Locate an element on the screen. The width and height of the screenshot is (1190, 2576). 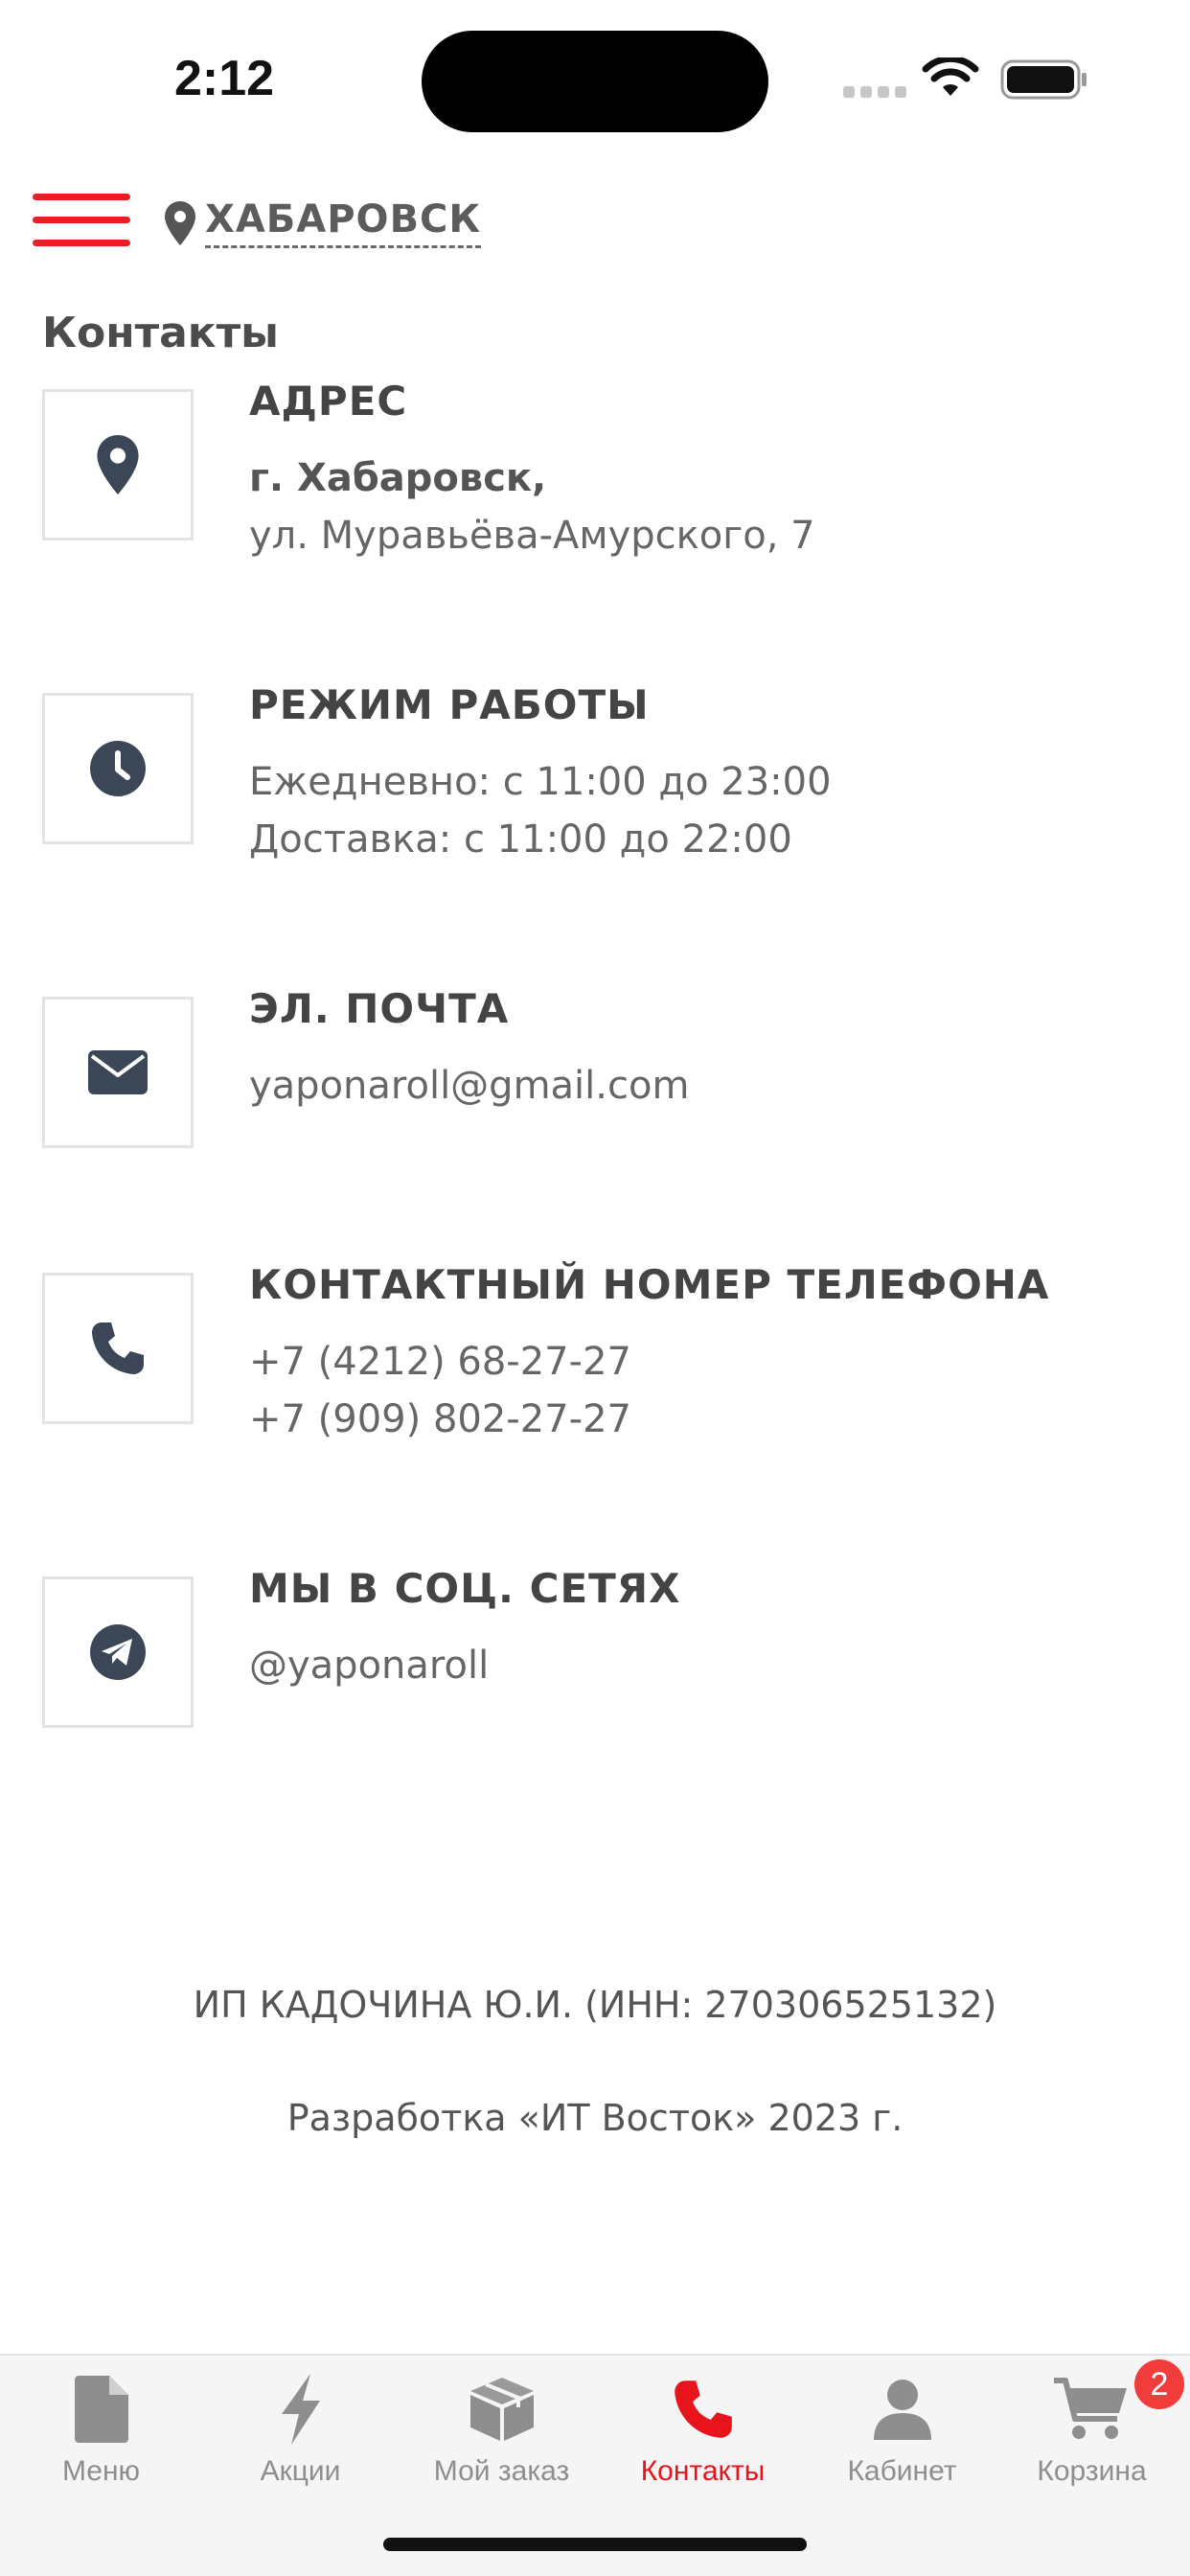
hours-icon-box is located at coordinates (118, 768).